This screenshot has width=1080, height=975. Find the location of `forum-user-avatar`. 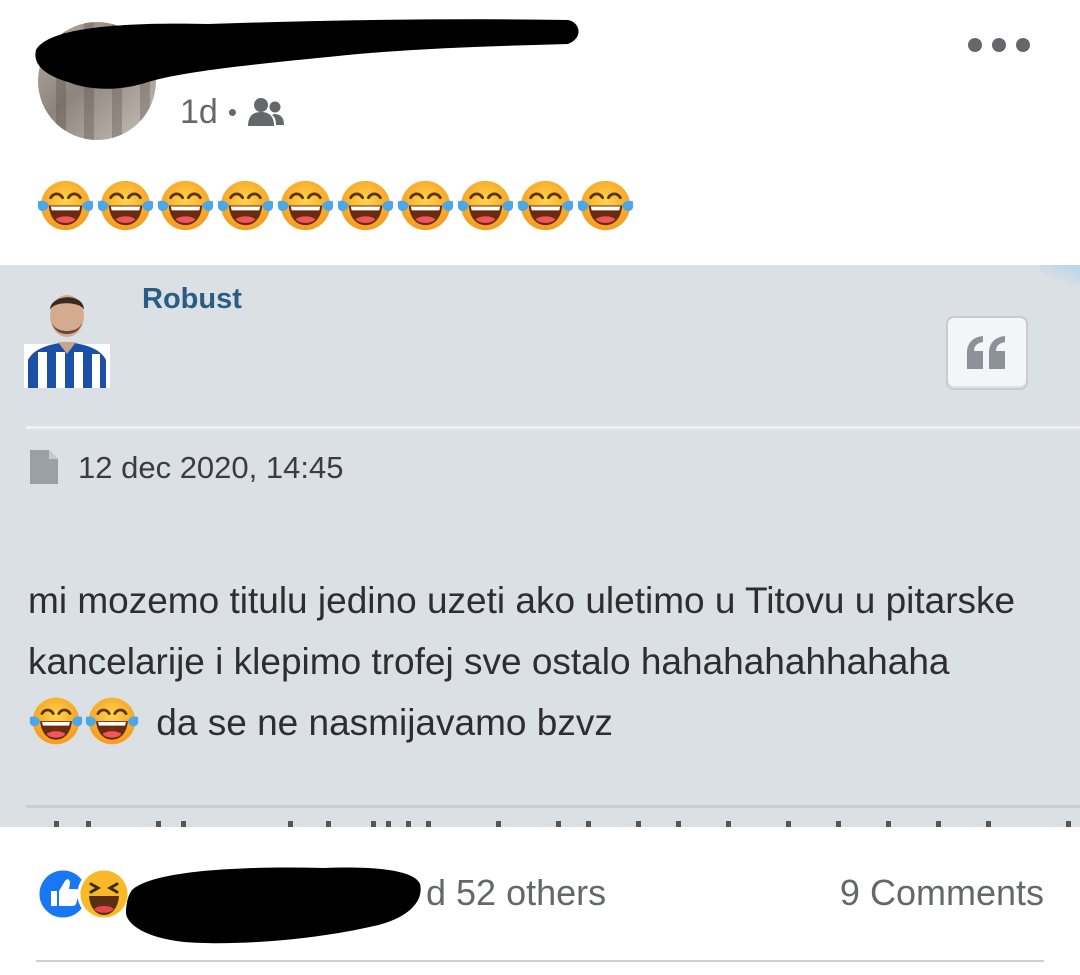

forum-user-avatar is located at coordinates (67, 341).